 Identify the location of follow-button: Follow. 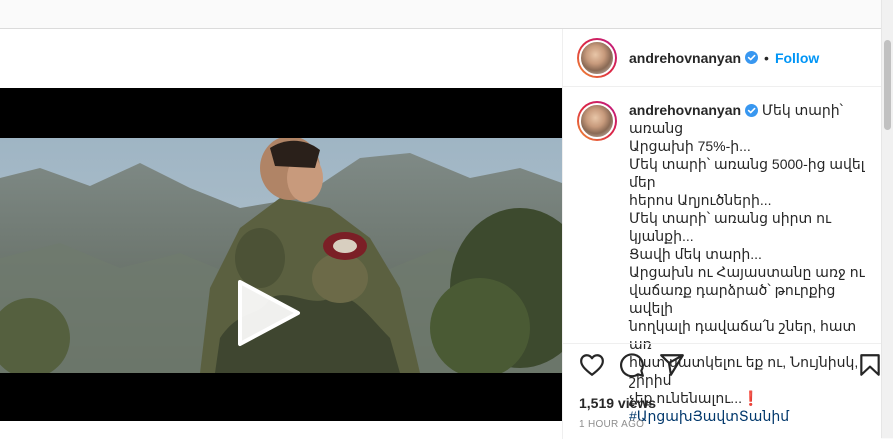
(797, 58).